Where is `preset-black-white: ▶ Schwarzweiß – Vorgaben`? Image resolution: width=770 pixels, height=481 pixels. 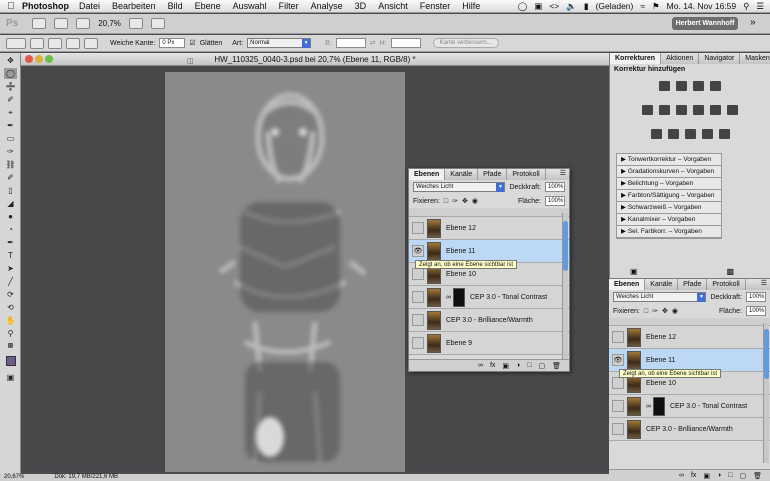 preset-black-white: ▶ Schwarzweiß – Vorgaben is located at coordinates (669, 208).